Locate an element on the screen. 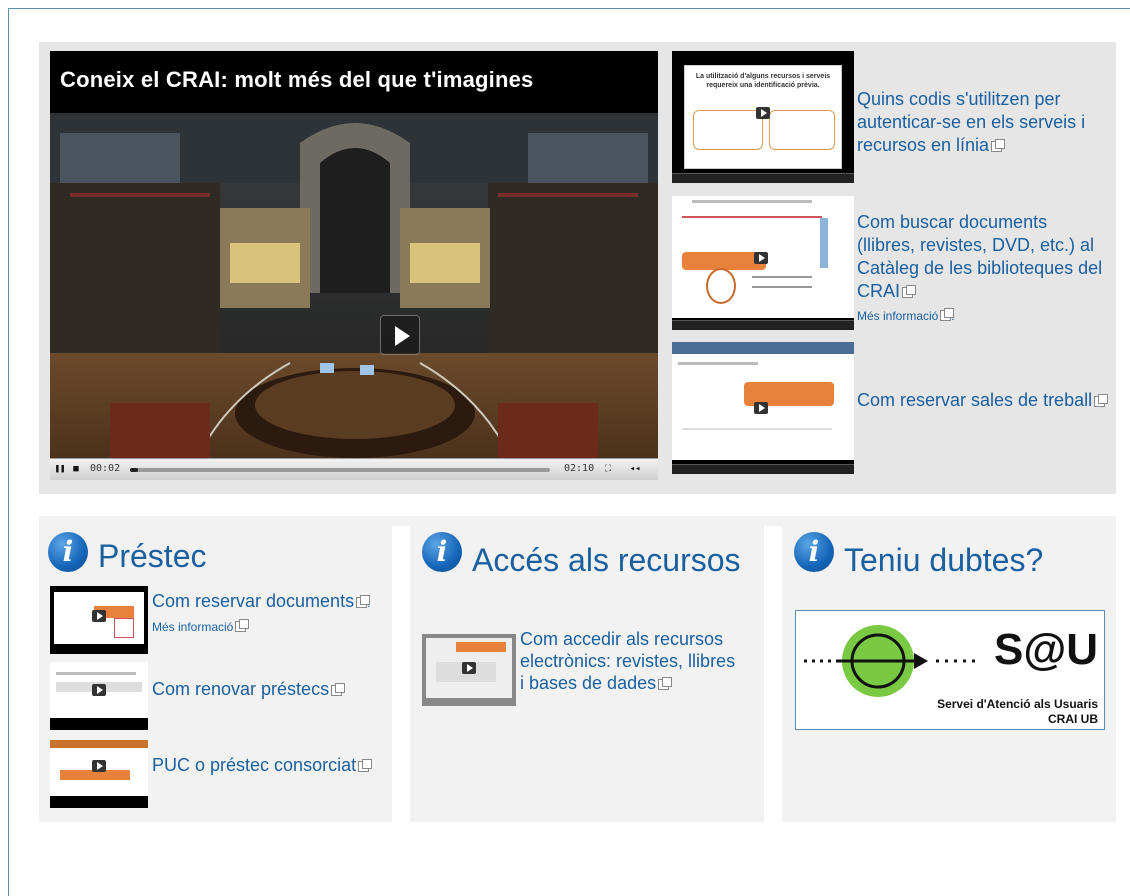 This screenshot has width=1130, height=896. video-controls: ❚❚ ■ 00:02 02:10 ⛶ ◂◂ is located at coordinates (354, 469).